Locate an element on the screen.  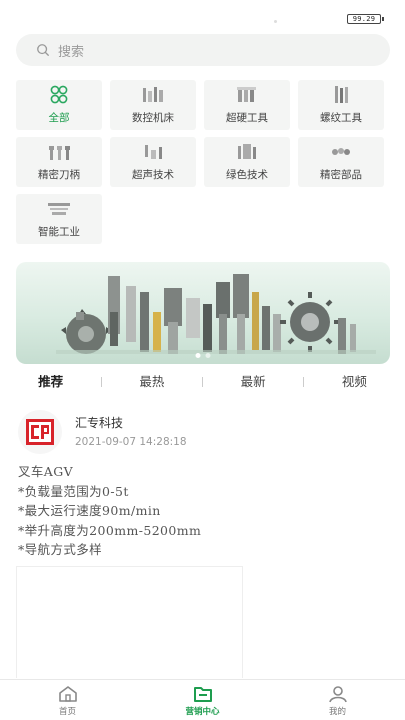
gear-wheel-graphic is located at coordinates (310, 322).